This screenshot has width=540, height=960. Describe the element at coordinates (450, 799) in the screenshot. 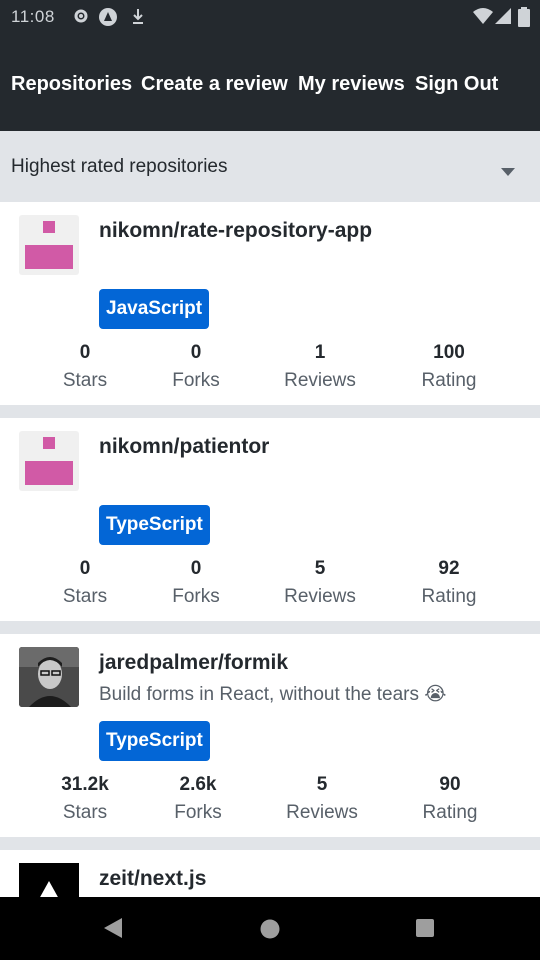

I see `stat-rating: 90 Rating` at that location.